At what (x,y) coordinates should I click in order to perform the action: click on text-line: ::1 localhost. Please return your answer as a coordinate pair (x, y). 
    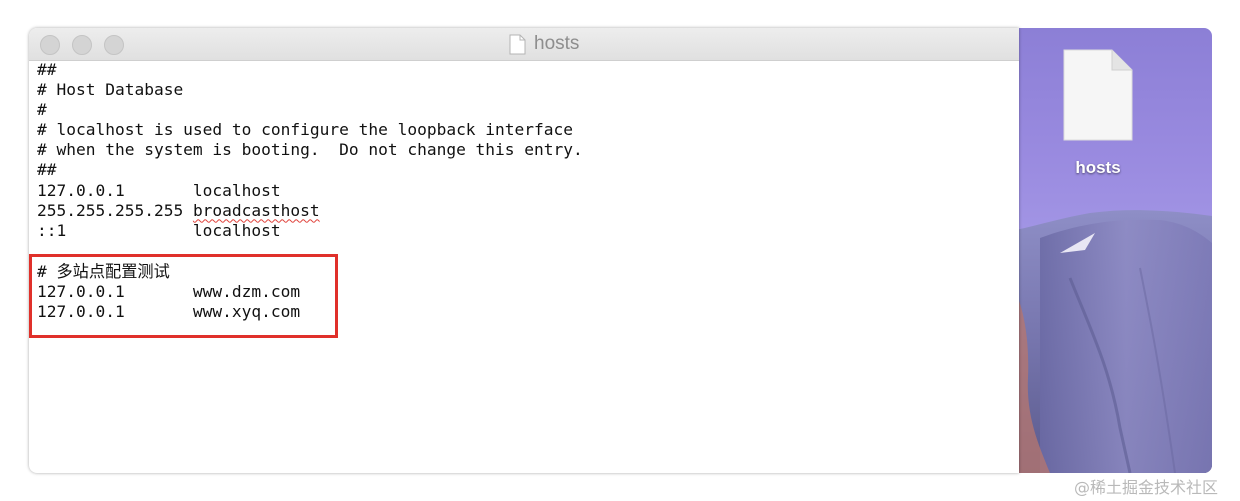
    Looking at the image, I should click on (159, 230).